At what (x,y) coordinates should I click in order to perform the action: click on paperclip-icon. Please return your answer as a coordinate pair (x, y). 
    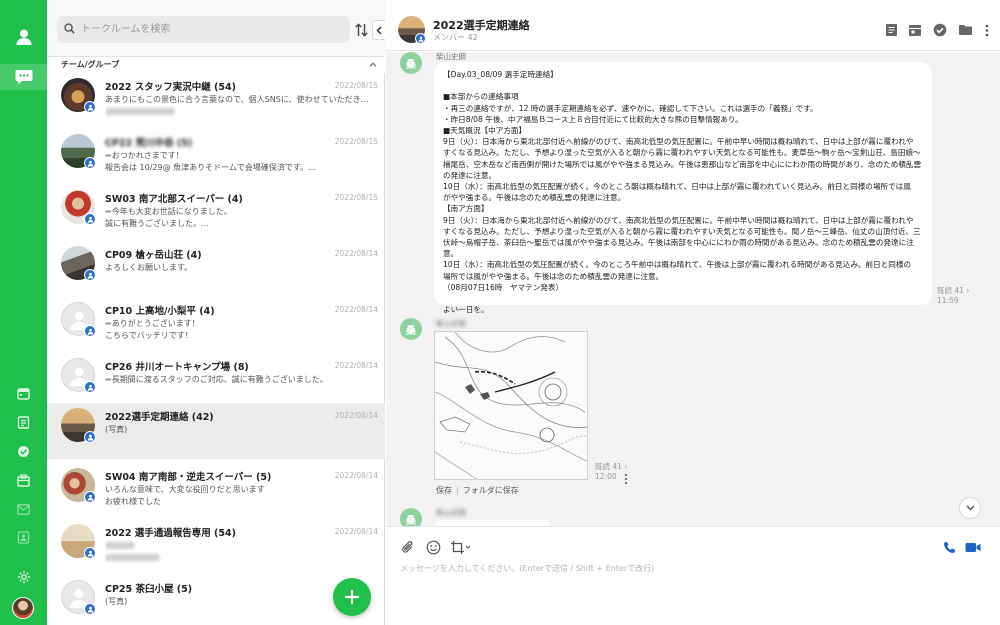
    Looking at the image, I should click on (407, 546).